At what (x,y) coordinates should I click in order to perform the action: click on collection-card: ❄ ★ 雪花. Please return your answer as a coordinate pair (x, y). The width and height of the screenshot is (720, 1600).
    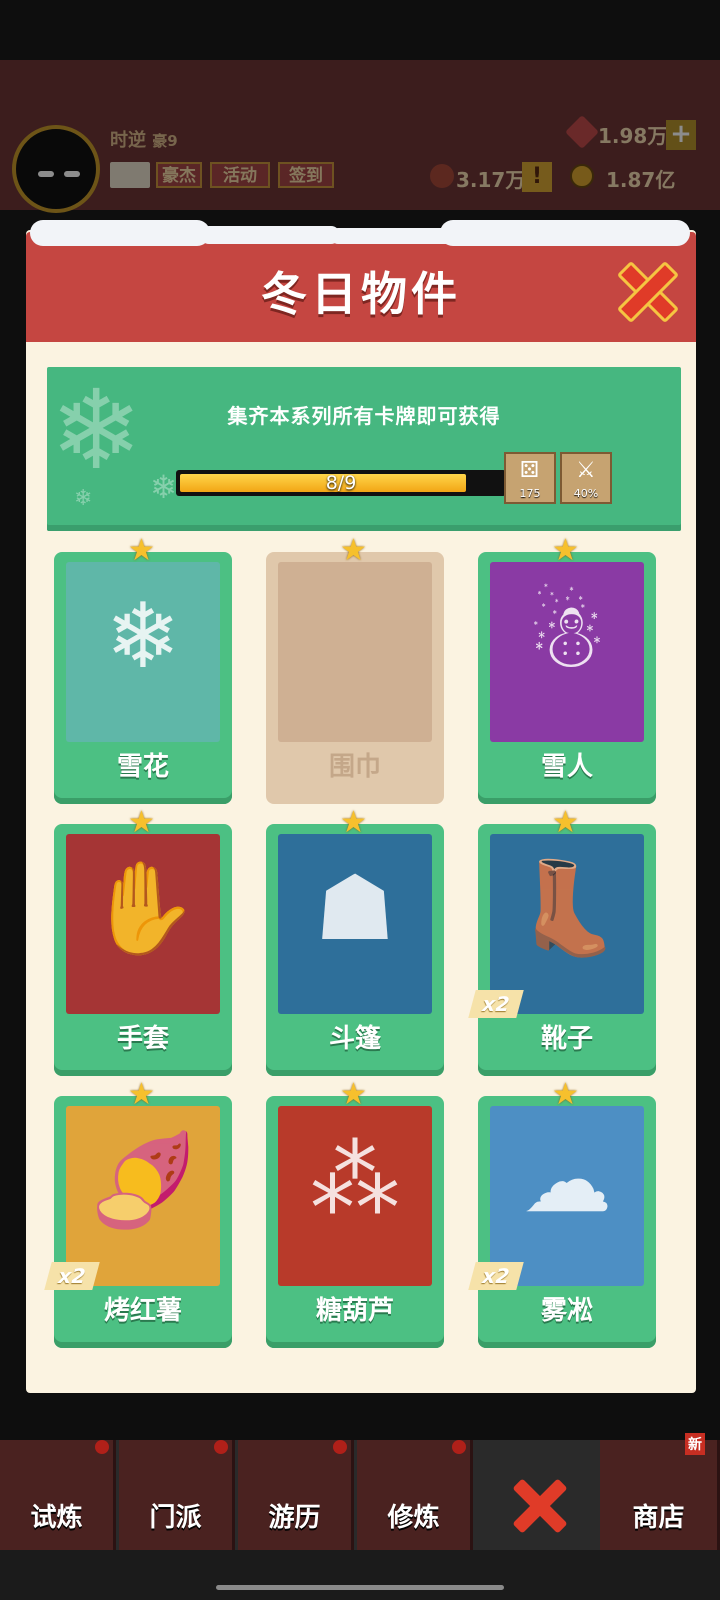
    Looking at the image, I should click on (143, 670).